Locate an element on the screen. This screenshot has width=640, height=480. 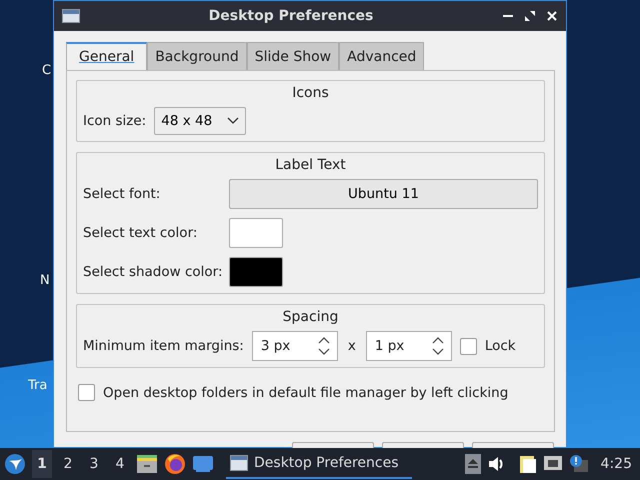
chevron-icon is located at coordinates (233, 121).